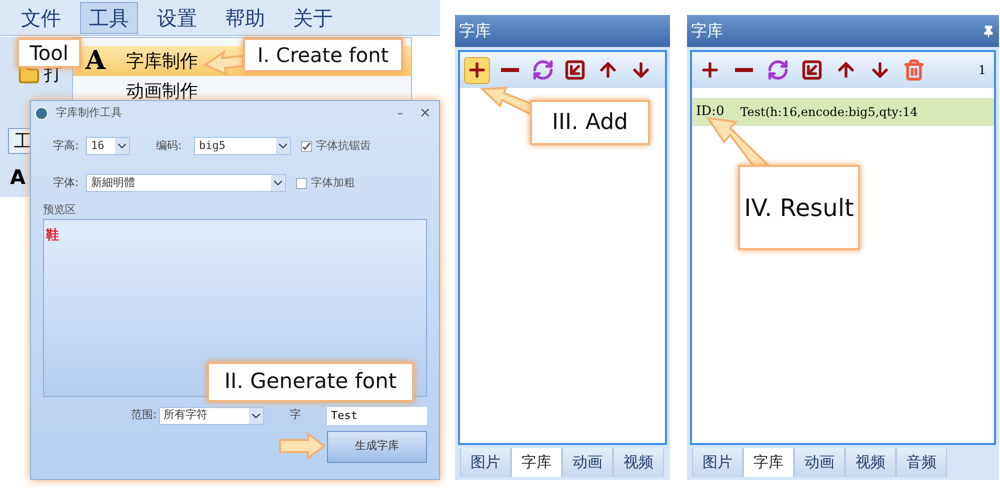 The height and width of the screenshot is (491, 1000). What do you see at coordinates (323, 55) in the screenshot?
I see `callout-tooltip: I. Create font` at bounding box center [323, 55].